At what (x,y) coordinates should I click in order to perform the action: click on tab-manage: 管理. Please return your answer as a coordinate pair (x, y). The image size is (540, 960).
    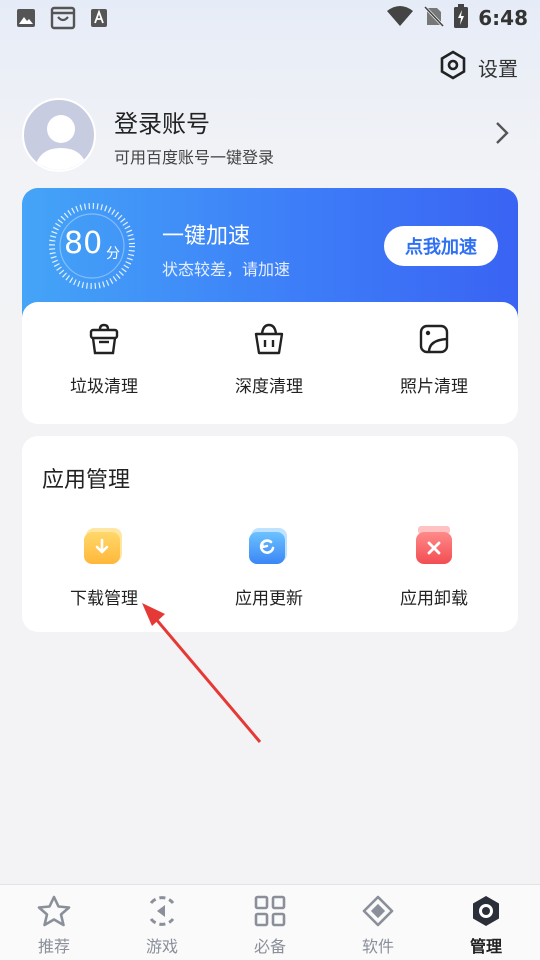
    Looking at the image, I should click on (486, 926).